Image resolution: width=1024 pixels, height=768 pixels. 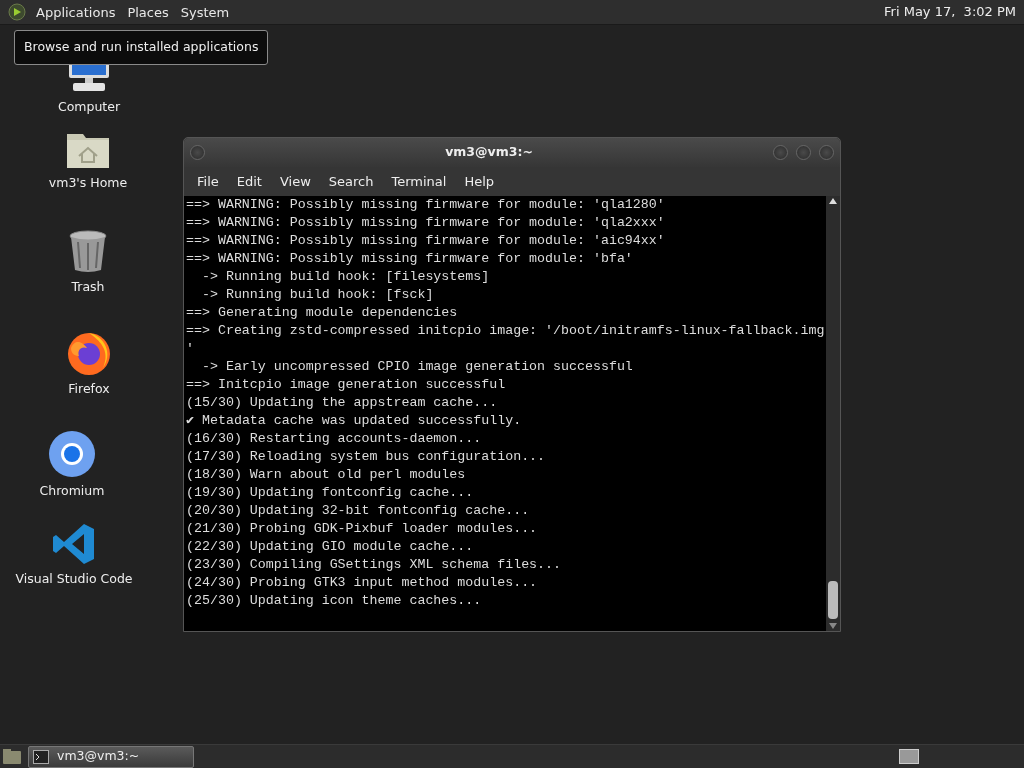 What do you see at coordinates (249, 181) in the screenshot?
I see `menu-item: Edit` at bounding box center [249, 181].